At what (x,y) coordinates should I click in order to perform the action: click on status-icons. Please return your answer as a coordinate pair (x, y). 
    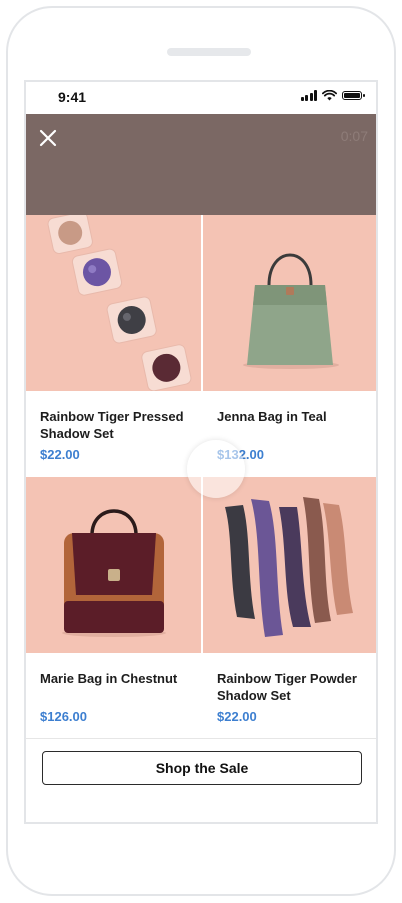
    Looking at the image, I should click on (332, 95).